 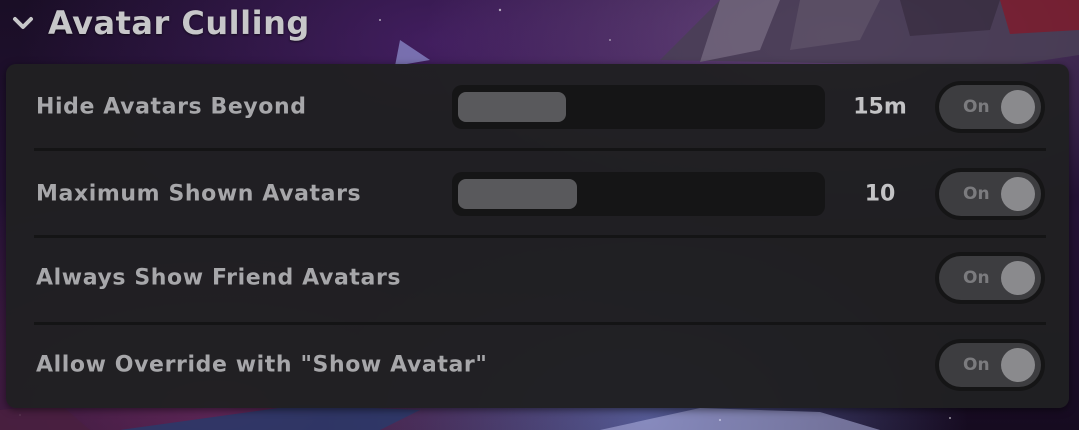 I want to click on chevron-down-icon, so click(x=23, y=23).